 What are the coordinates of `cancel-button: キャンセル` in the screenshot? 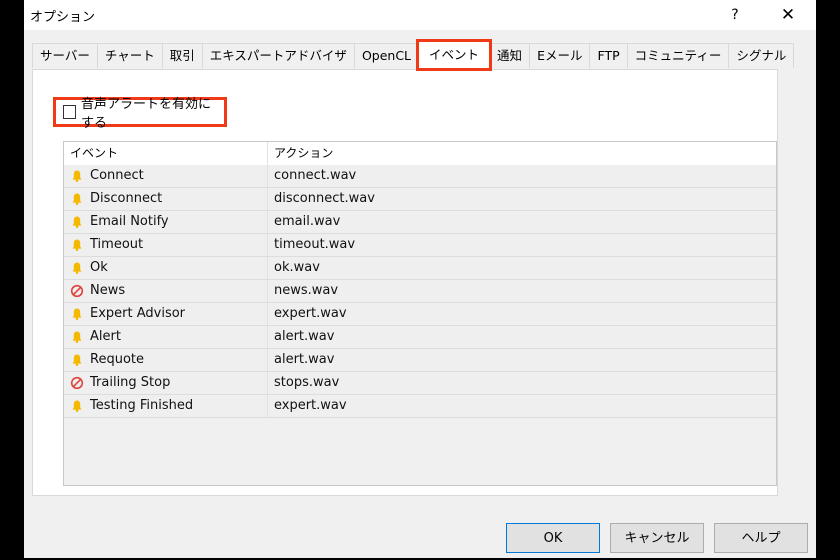 It's located at (657, 538).